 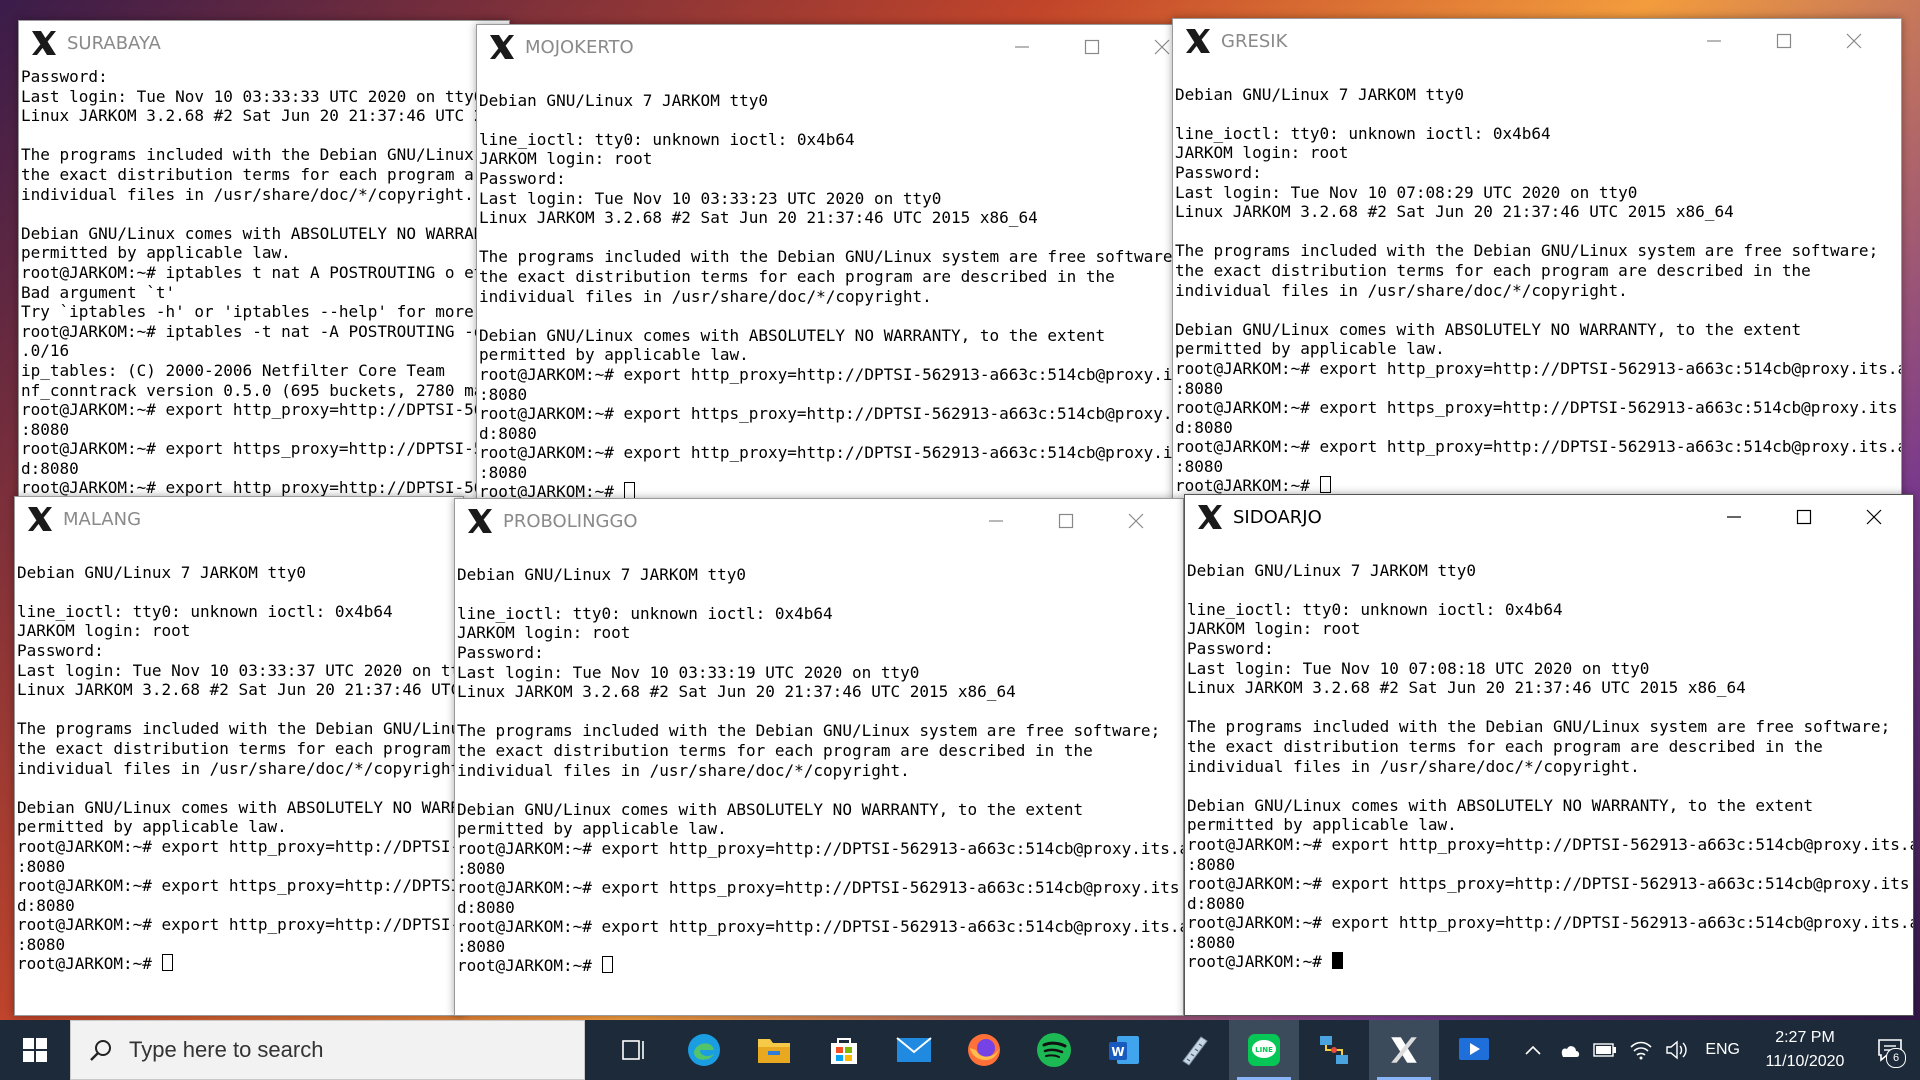 What do you see at coordinates (40, 519) in the screenshot?
I see `x-logo-icon` at bounding box center [40, 519].